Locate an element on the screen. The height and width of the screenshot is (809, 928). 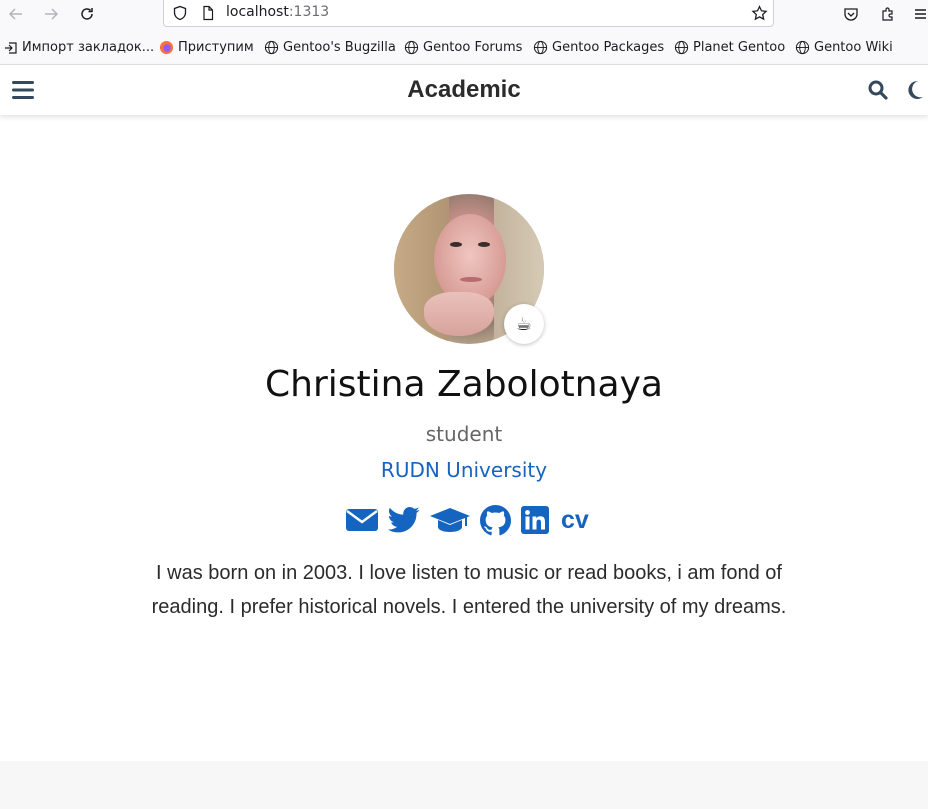
pocket-button is located at coordinates (851, 14).